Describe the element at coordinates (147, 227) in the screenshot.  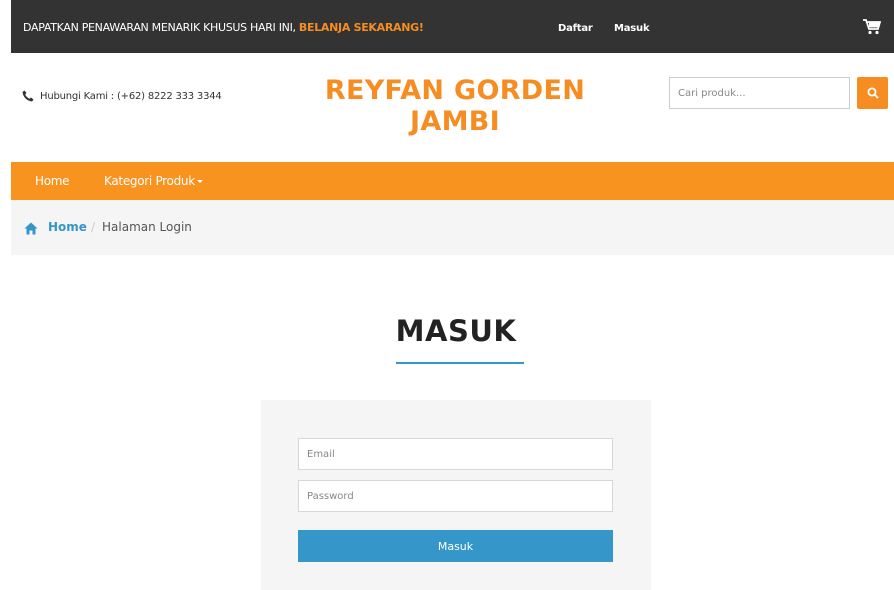
I see `breadcrumb-current: Halaman Login` at that location.